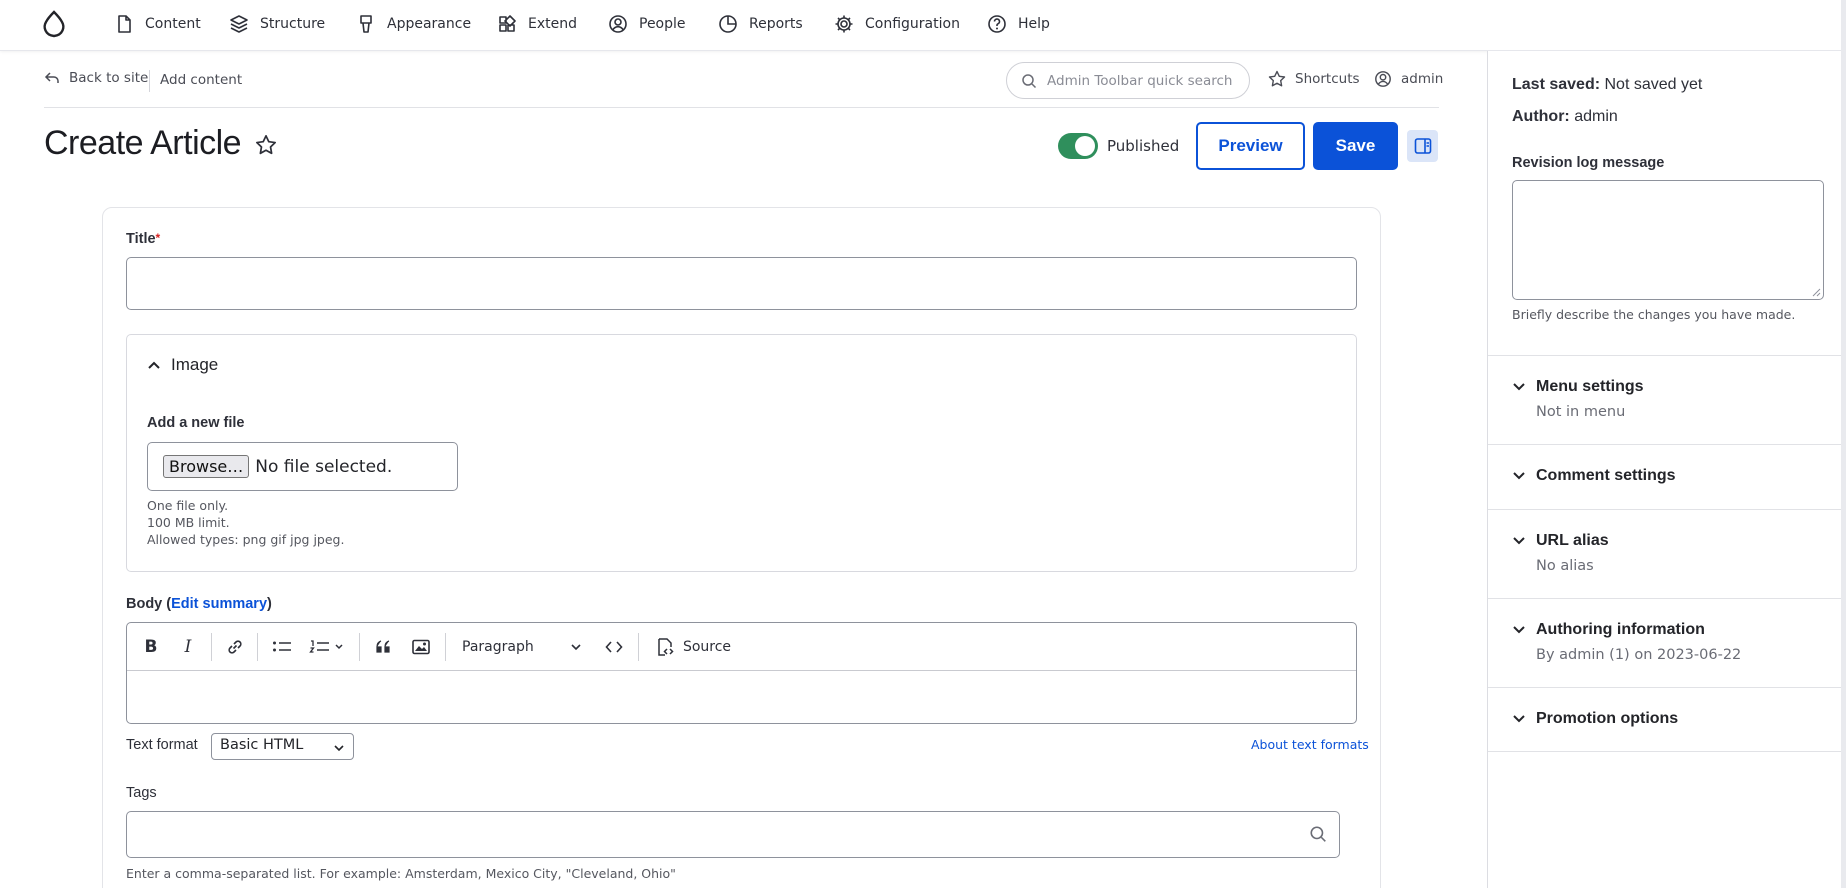  I want to click on puzzle-icon, so click(507, 24).